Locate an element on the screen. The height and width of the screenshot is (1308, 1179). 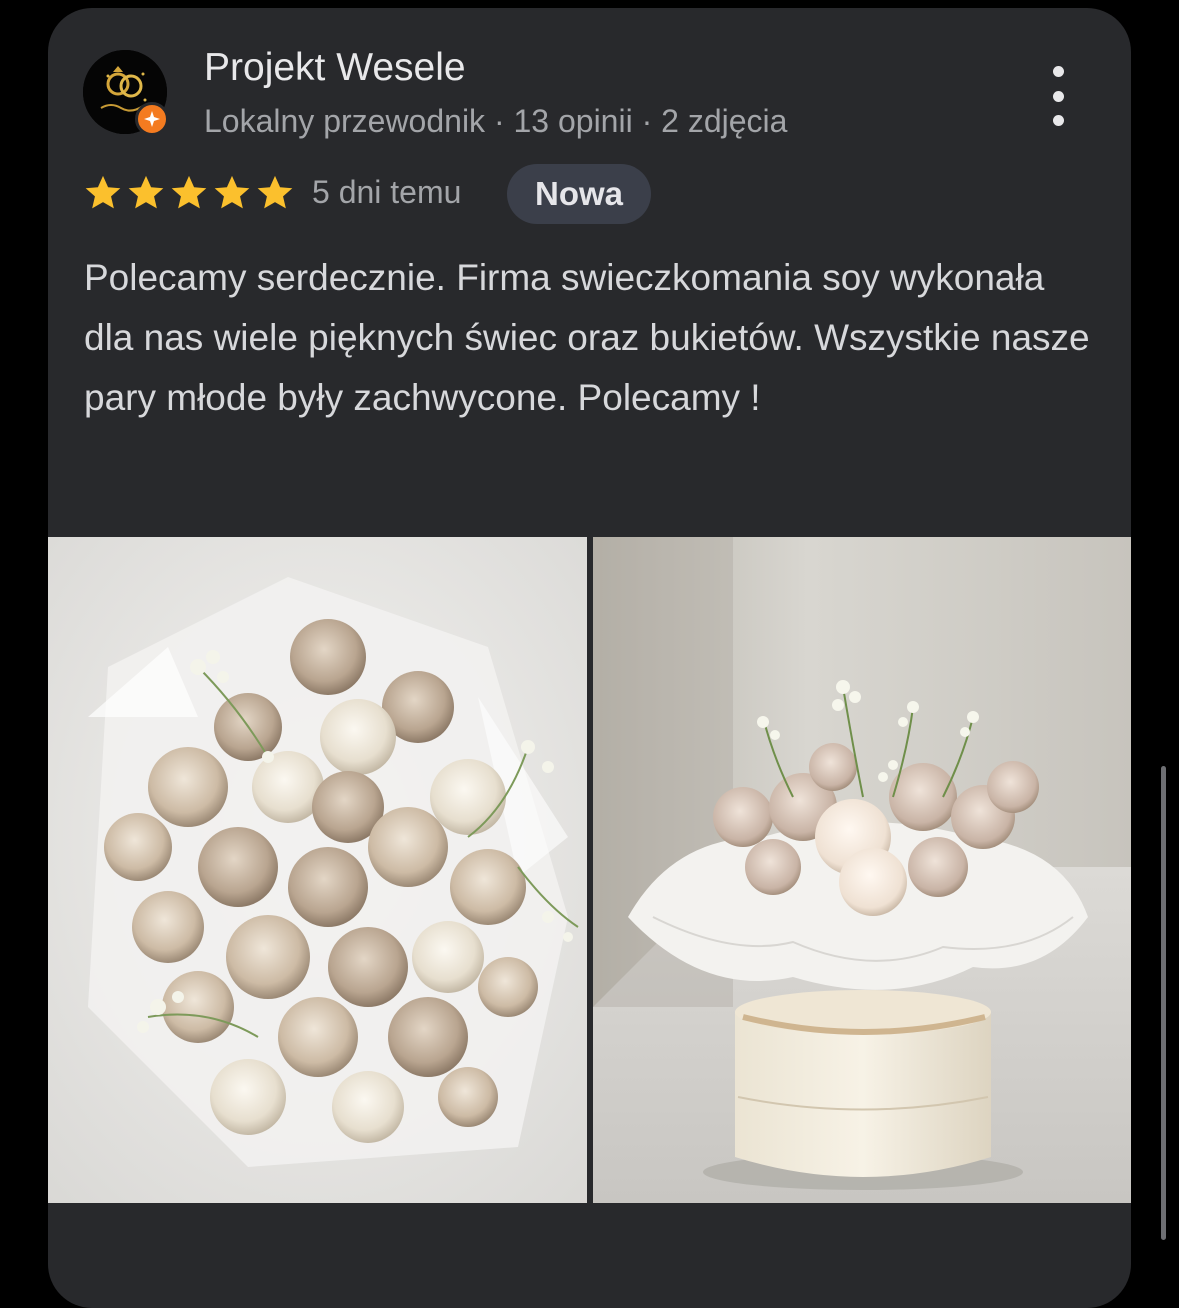
review-time: 5 dni temu is located at coordinates (387, 192).